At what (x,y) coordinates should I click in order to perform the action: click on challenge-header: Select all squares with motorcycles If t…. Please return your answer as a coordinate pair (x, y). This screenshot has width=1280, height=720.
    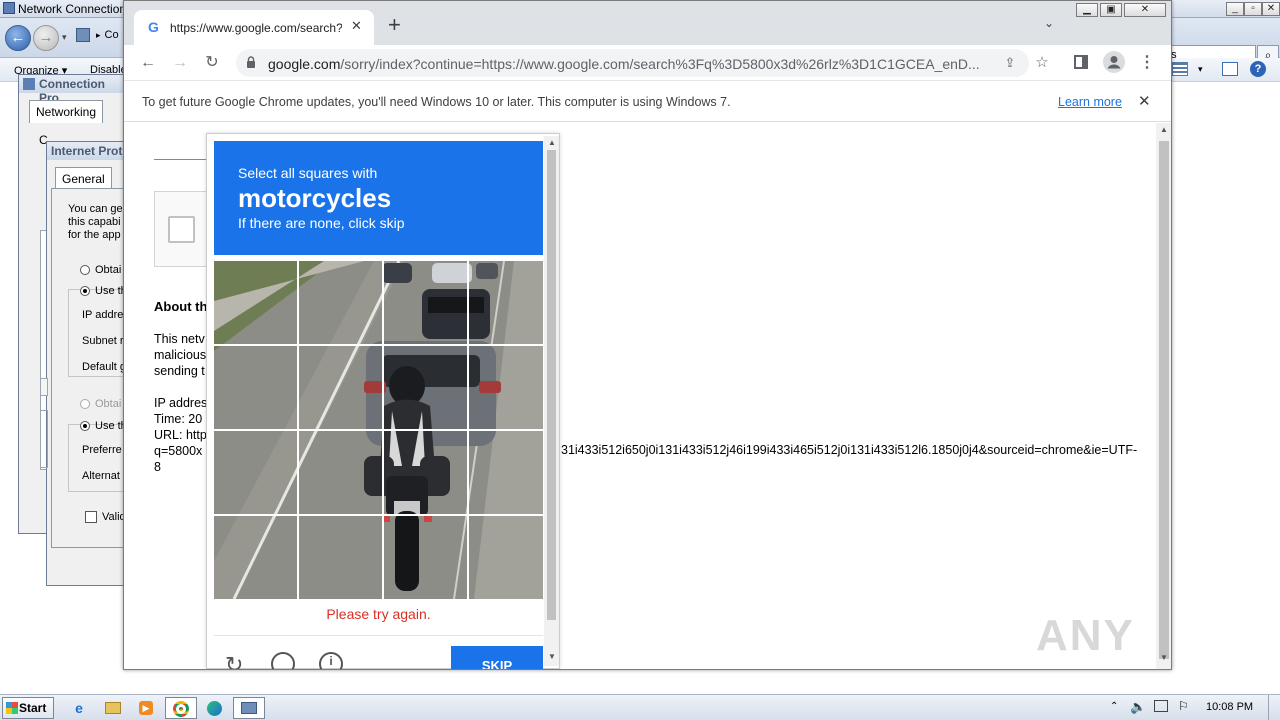
    Looking at the image, I should click on (378, 198).